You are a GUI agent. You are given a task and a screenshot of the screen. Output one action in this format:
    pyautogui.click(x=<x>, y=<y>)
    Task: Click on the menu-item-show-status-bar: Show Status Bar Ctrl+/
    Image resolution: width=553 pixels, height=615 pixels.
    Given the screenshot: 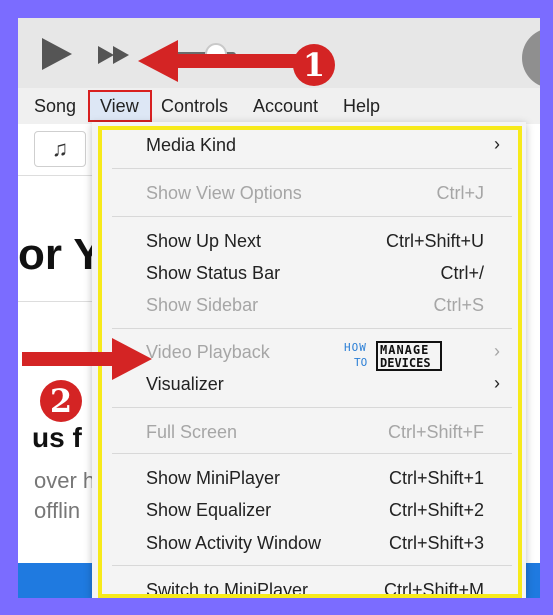 What is the action you would take?
    pyautogui.click(x=309, y=273)
    